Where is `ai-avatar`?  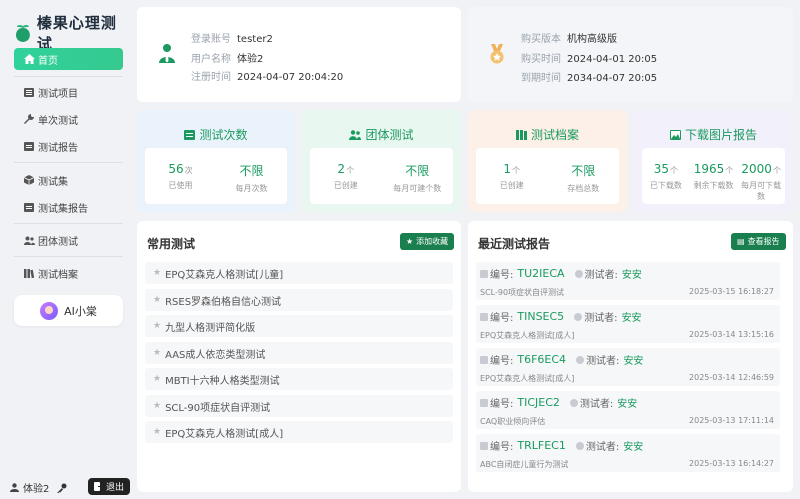
ai-avatar is located at coordinates (49, 310).